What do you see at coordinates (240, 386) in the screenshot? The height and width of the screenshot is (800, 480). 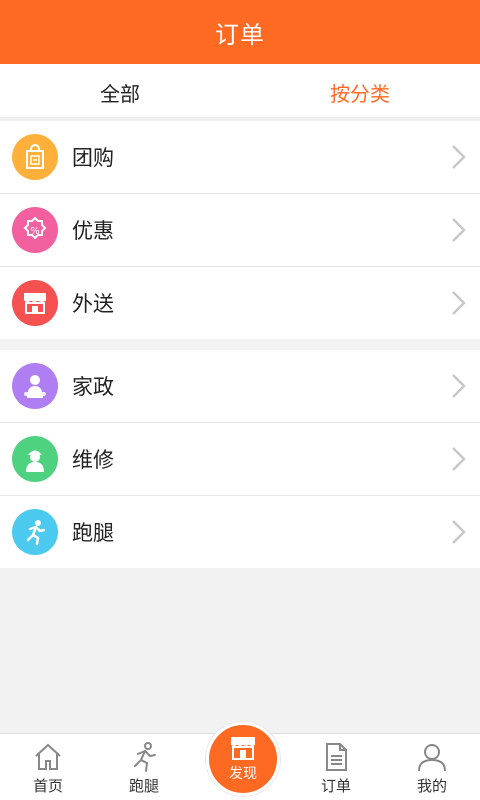 I see `category-row-housekeeping: 家政` at bounding box center [240, 386].